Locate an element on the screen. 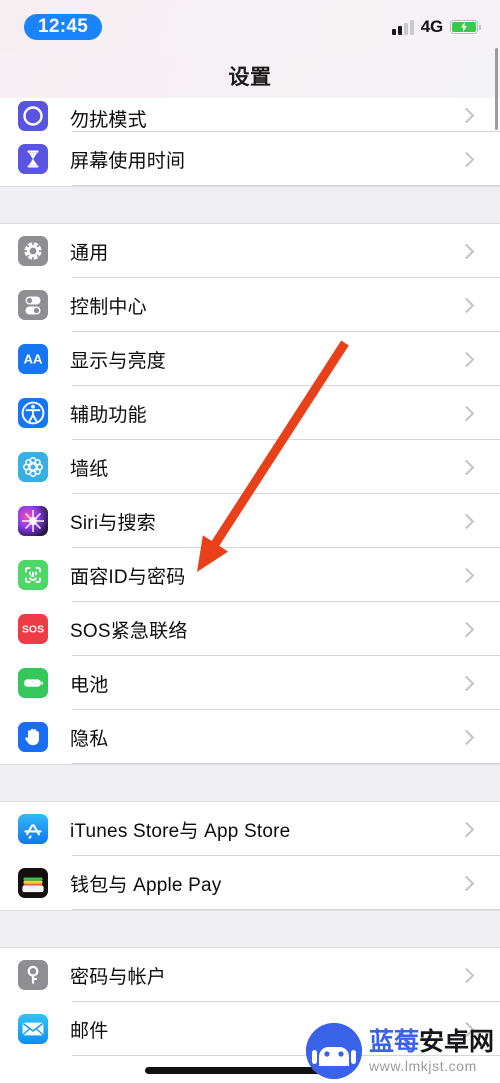 The image size is (500, 1083). settings-row-label: iTunes Store与 App Store is located at coordinates (180, 831).